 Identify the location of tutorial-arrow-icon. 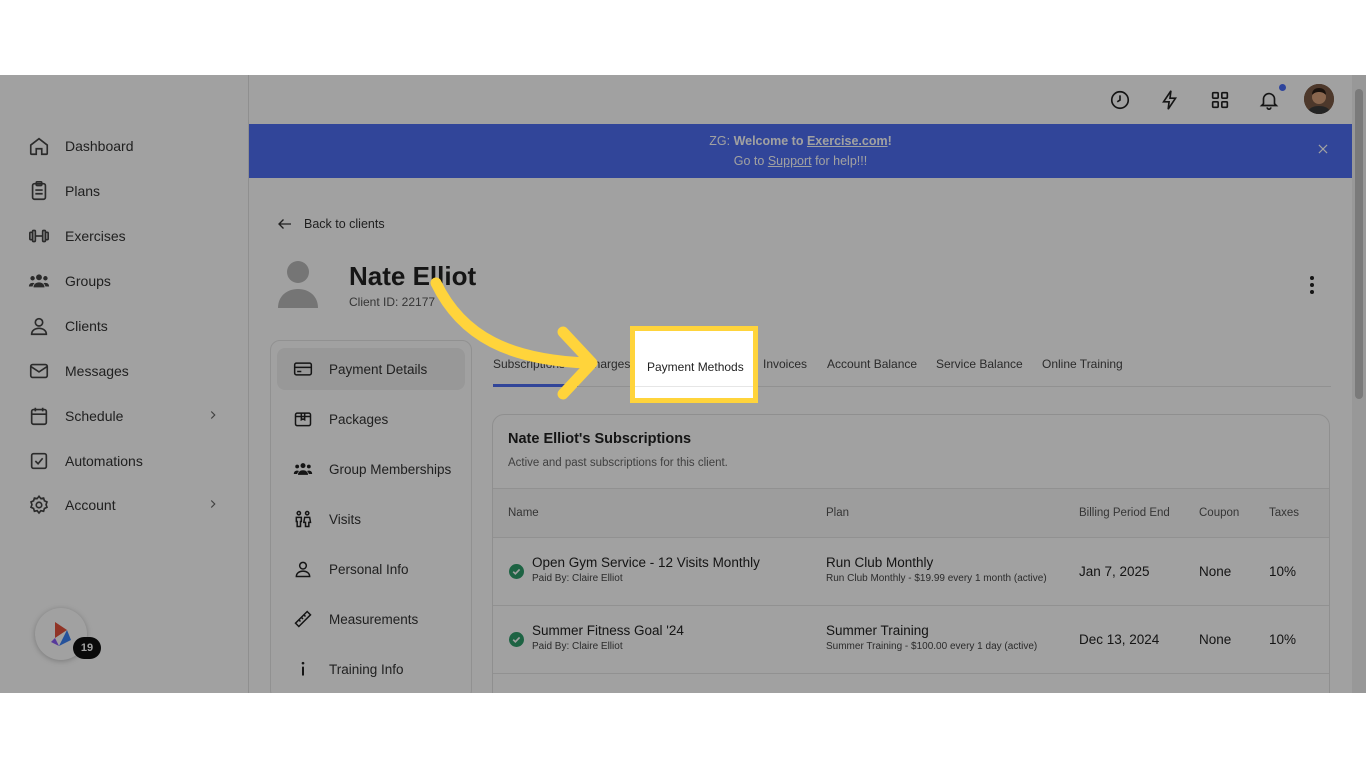
(514, 338).